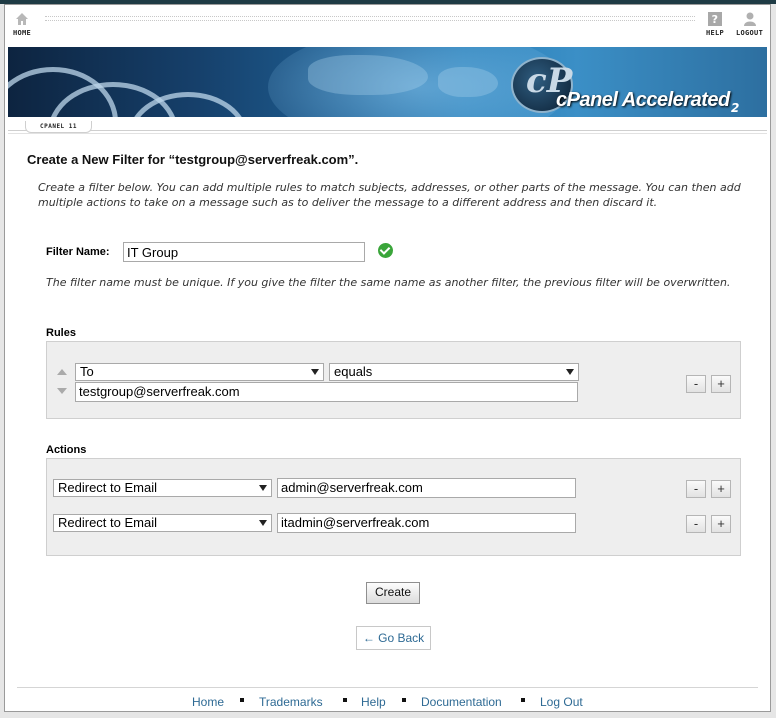 Image resolution: width=776 pixels, height=718 pixels. Describe the element at coordinates (353, 371) in the screenshot. I see `rule-match-value: equals` at that location.